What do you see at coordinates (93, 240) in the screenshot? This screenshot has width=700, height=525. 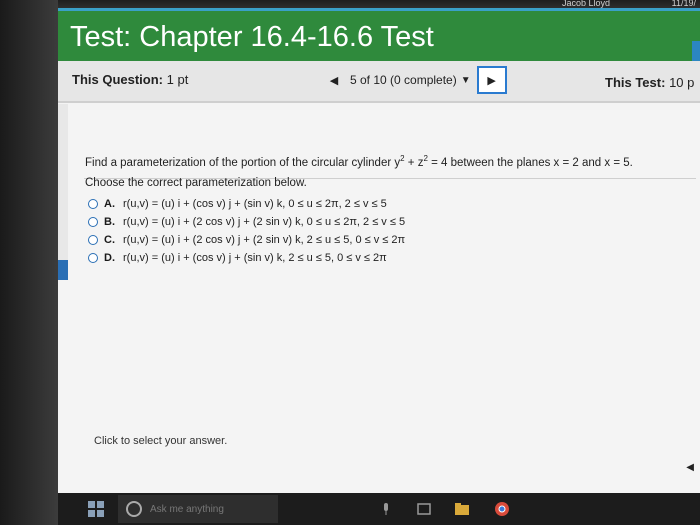 I see `radio-button-c` at bounding box center [93, 240].